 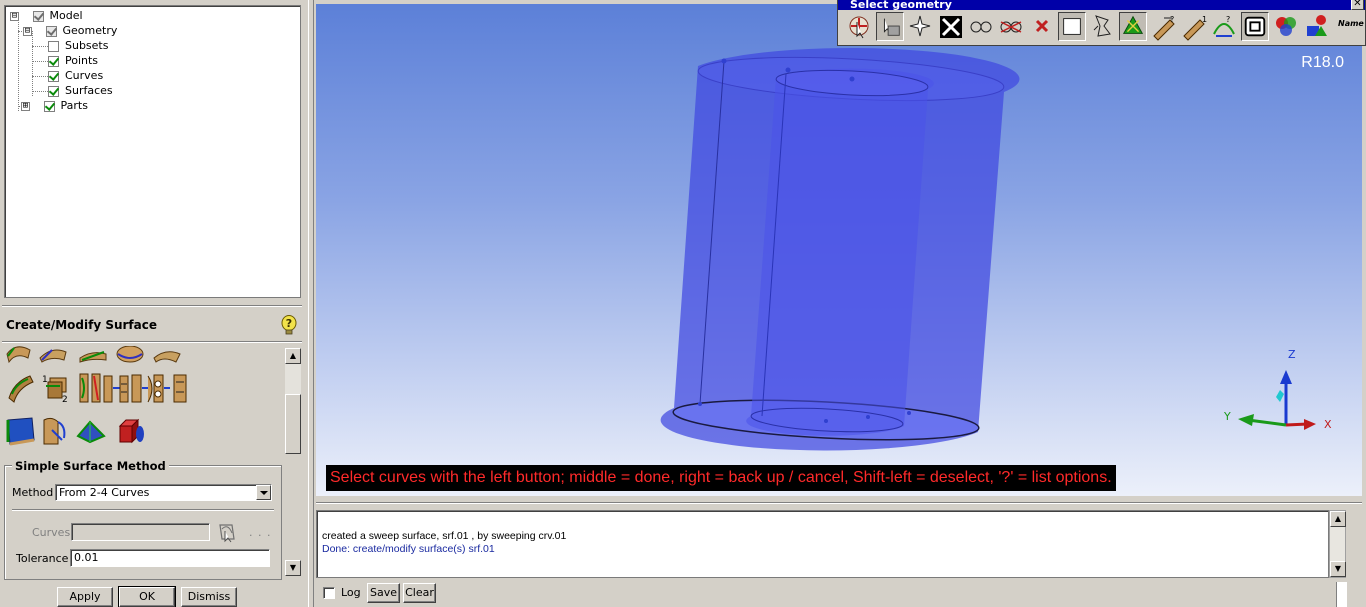 What do you see at coordinates (981, 26) in the screenshot?
I see `show-selected-icon` at bounding box center [981, 26].